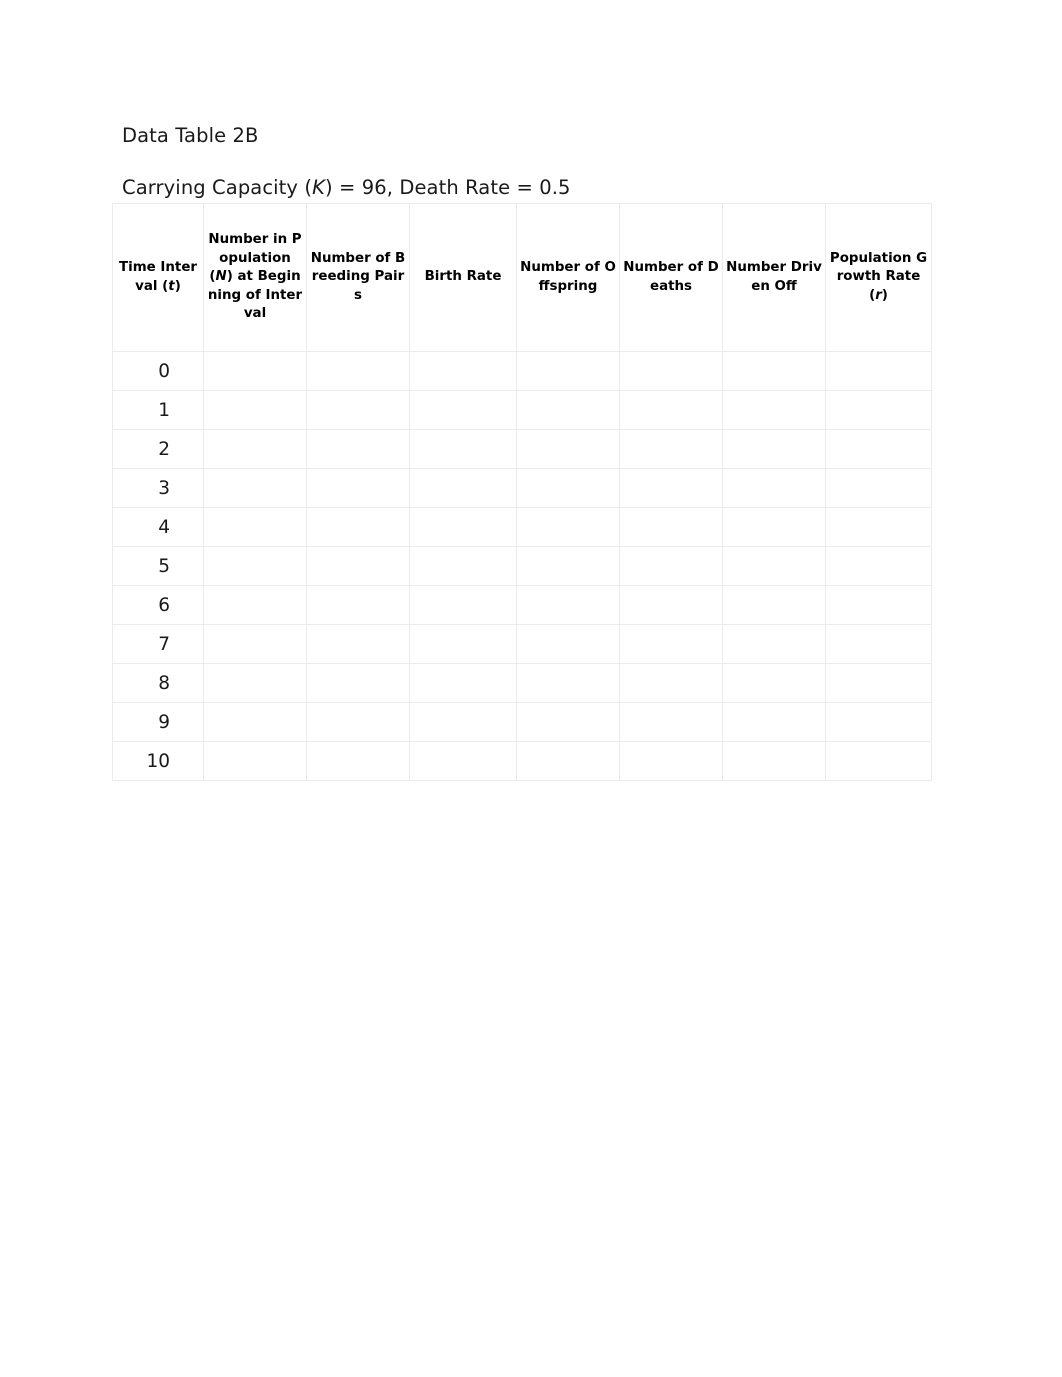 Image resolution: width=1062 pixels, height=1377 pixels. I want to click on table-row: 4, so click(522, 527).